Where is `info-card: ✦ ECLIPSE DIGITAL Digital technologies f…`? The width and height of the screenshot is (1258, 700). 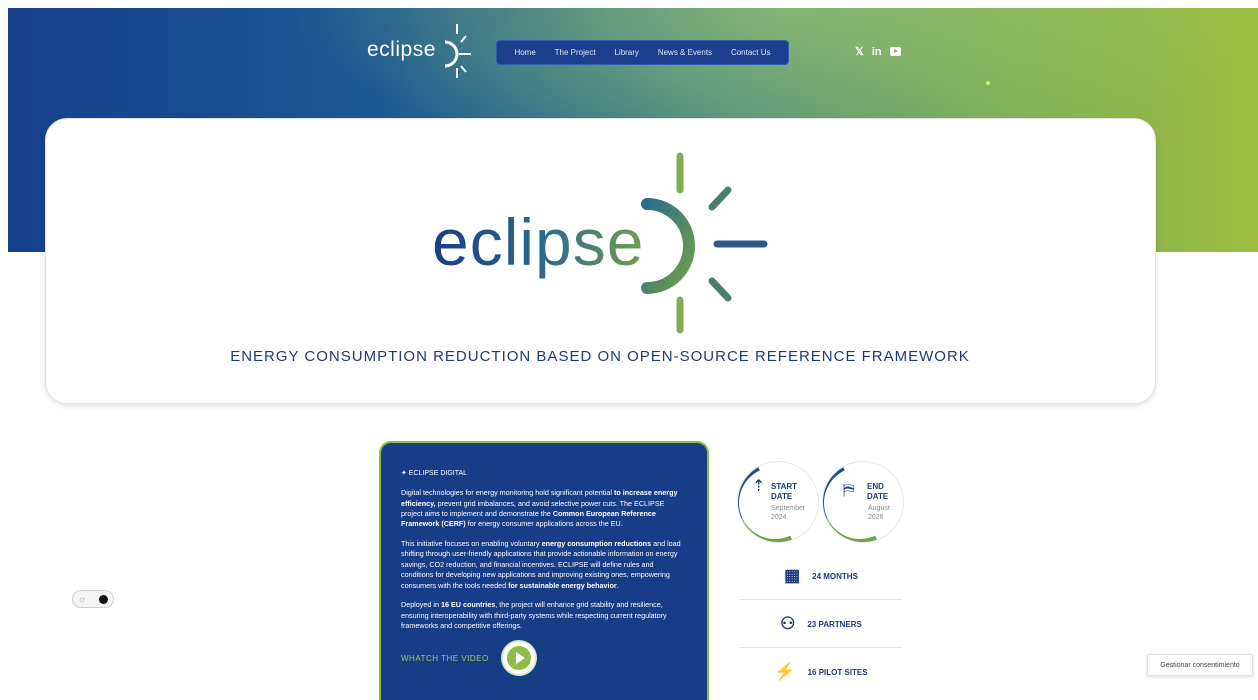 info-card: ✦ ECLIPSE DIGITAL Digital technologies f… is located at coordinates (544, 570).